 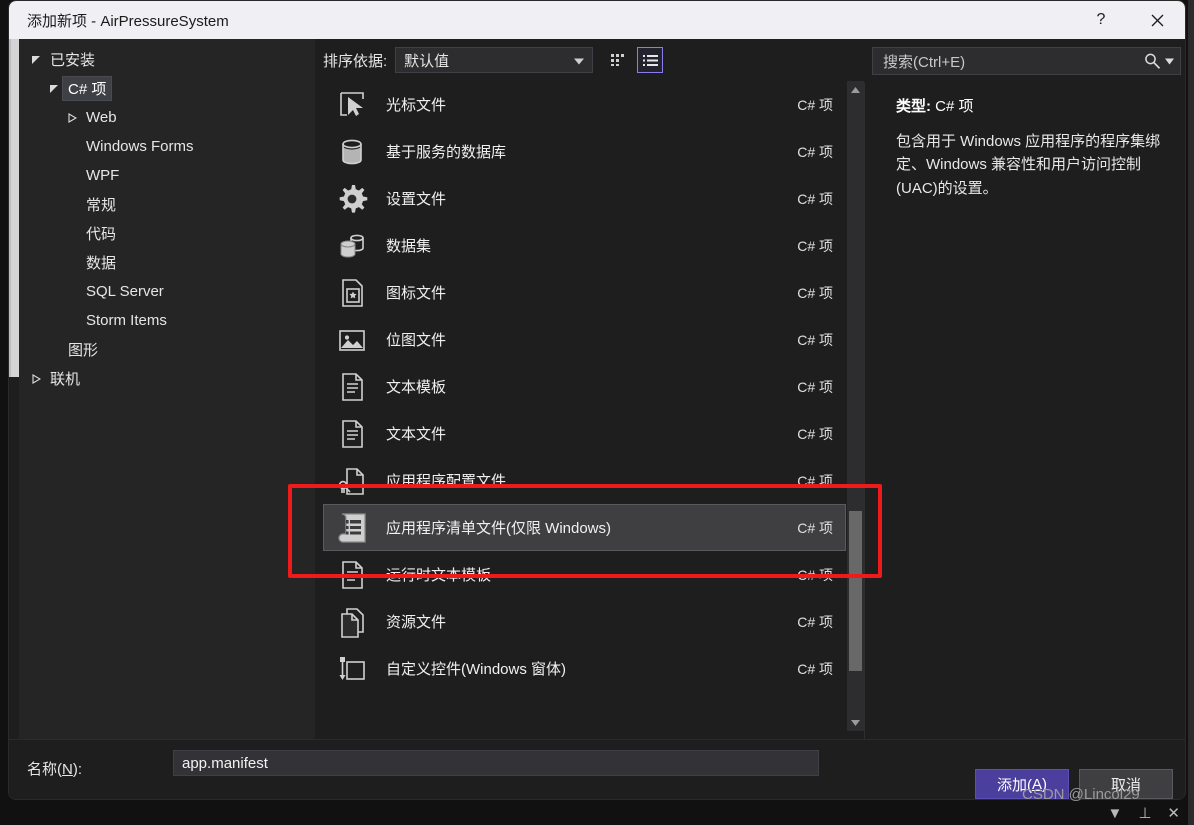 I want to click on template-list-item: 数据集 C# 项, so click(x=584, y=245).